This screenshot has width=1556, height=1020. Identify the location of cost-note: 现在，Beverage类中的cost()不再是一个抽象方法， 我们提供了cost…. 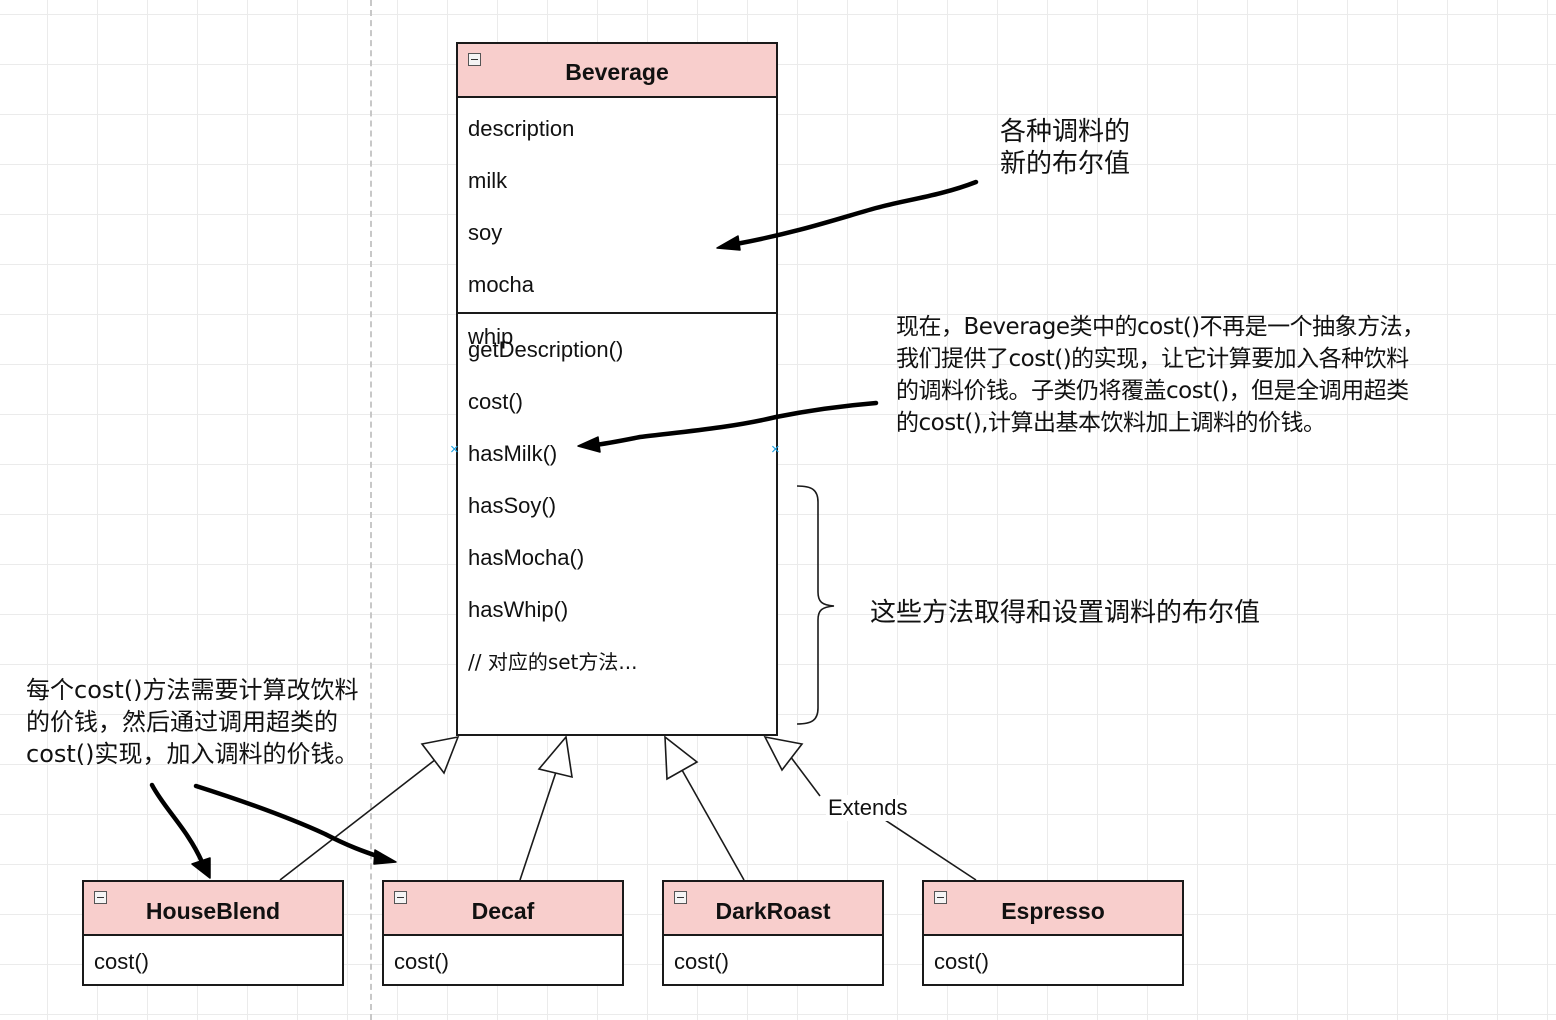
(1160, 375).